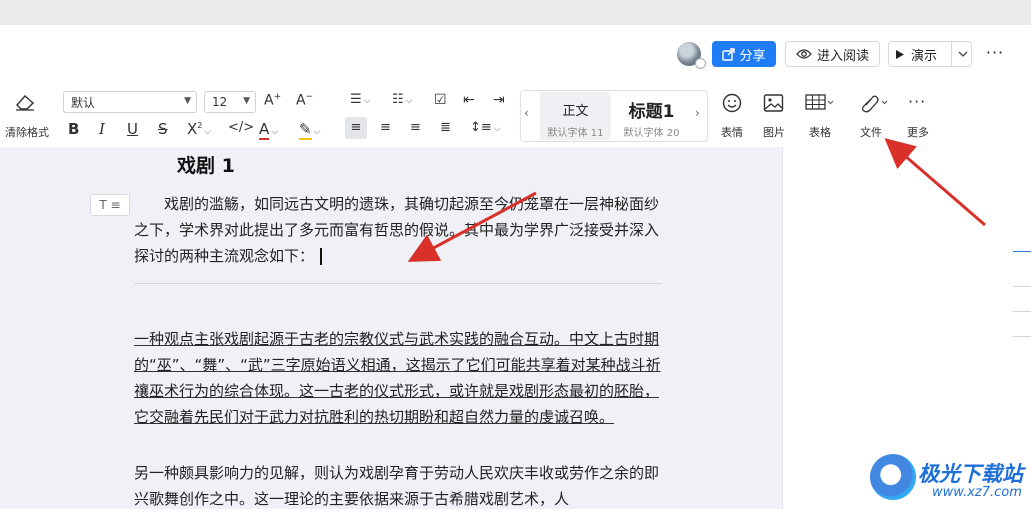 This screenshot has height=512, width=1031. Describe the element at coordinates (893, 477) in the screenshot. I see `watermark-logo` at that location.